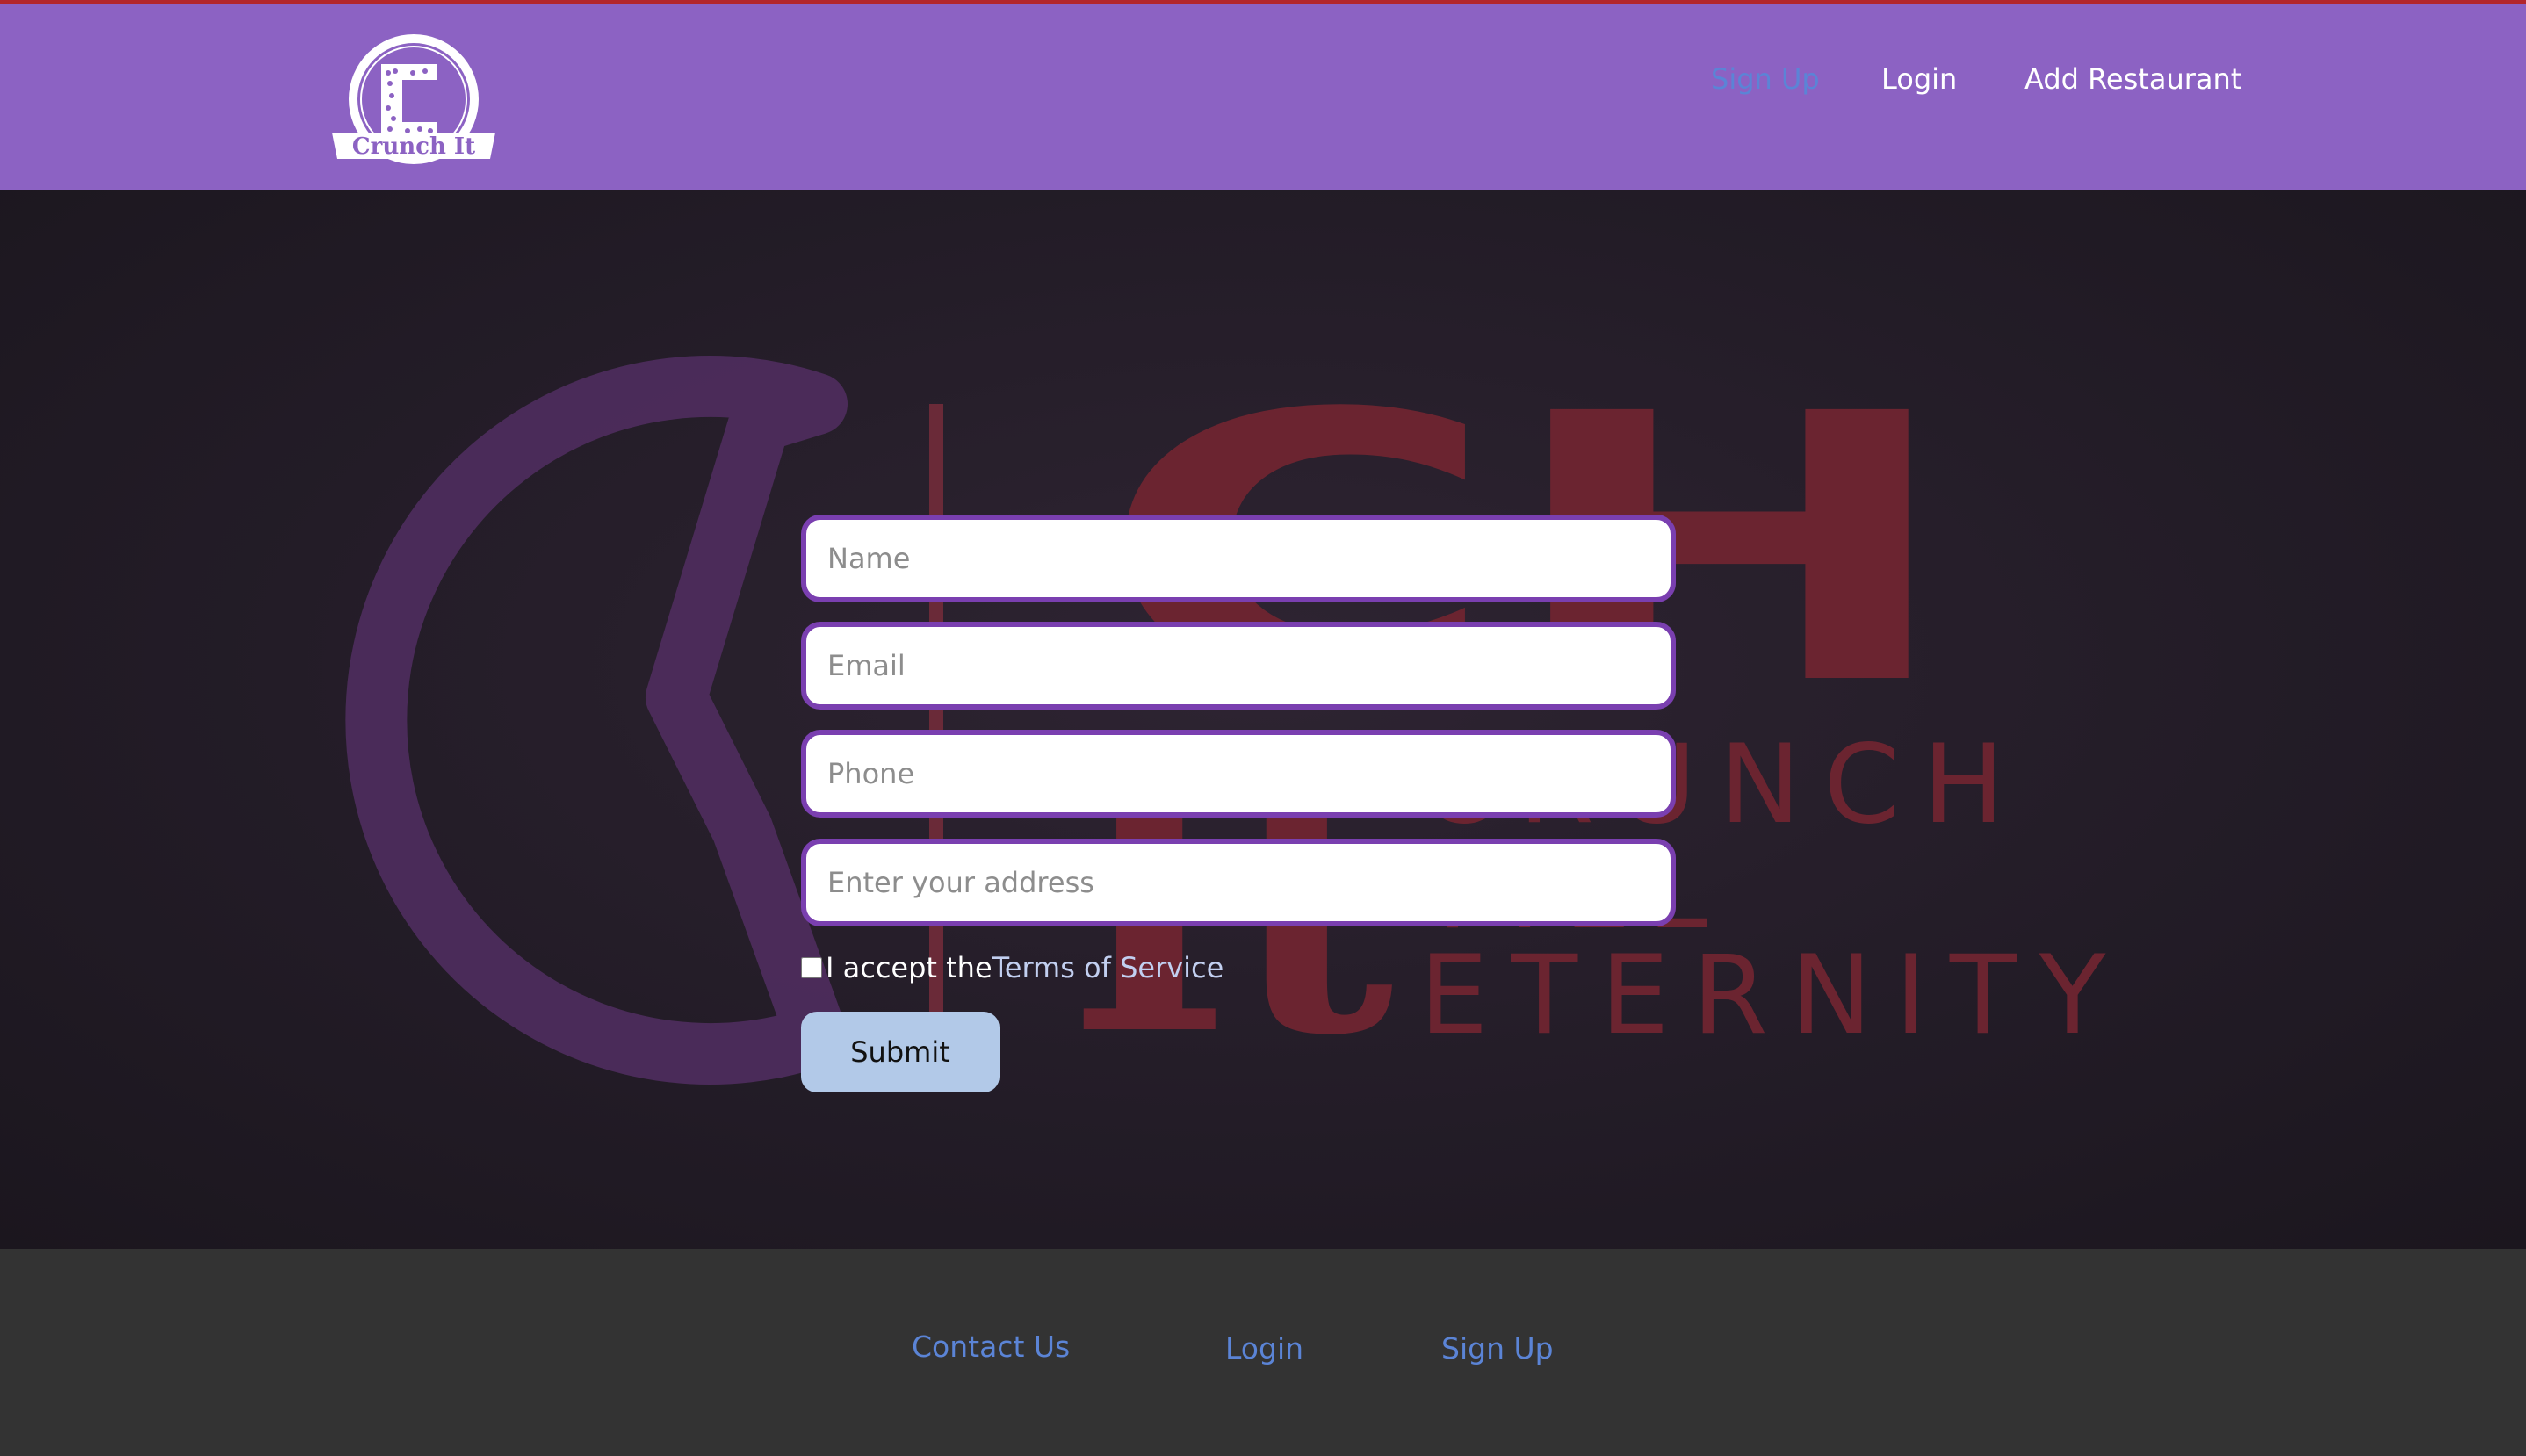 This screenshot has height=1456, width=2526. What do you see at coordinates (1238, 666) in the screenshot?
I see `email-input` at bounding box center [1238, 666].